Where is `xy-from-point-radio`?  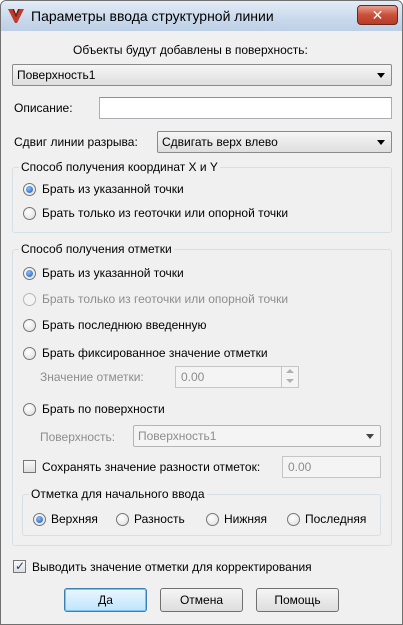
xy-from-point-radio is located at coordinates (29, 189).